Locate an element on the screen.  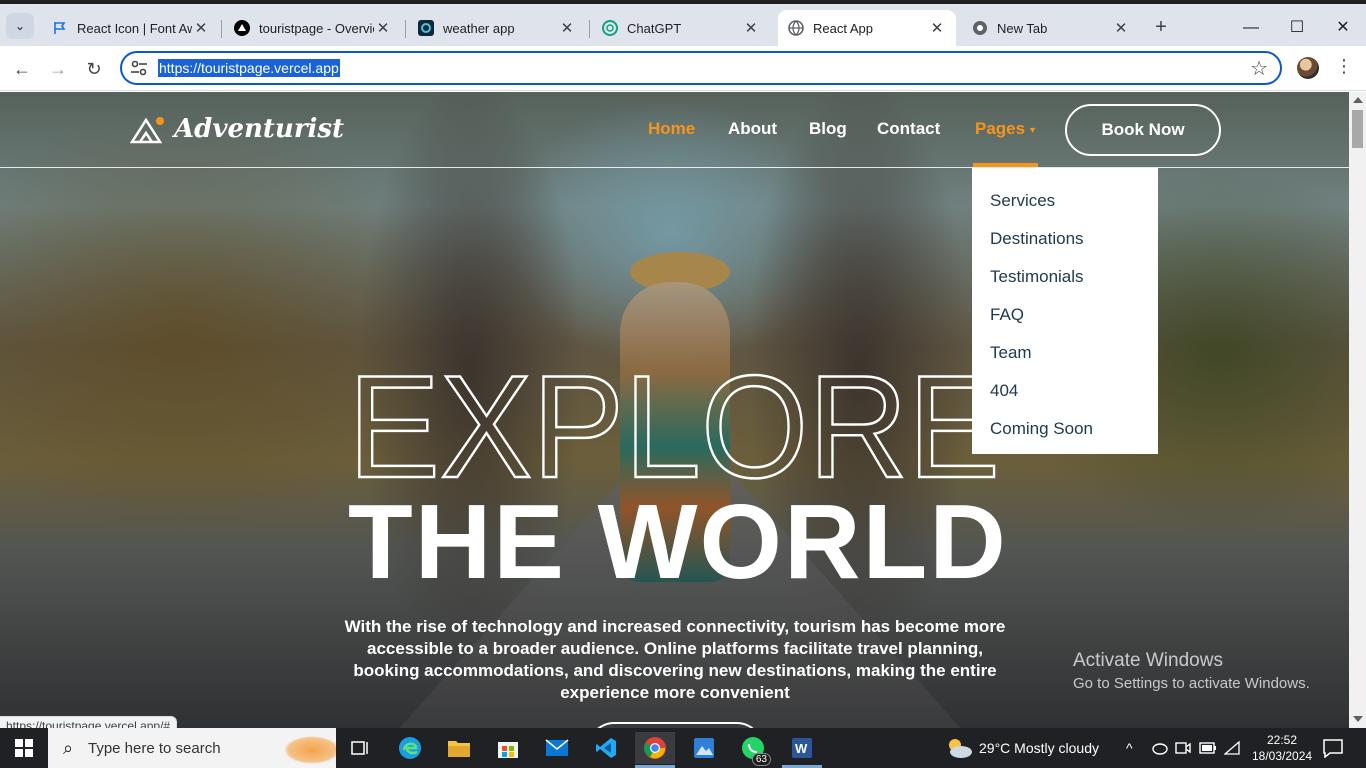
system-clock: 22:52 18/03/2024 is located at coordinates (1282, 748).